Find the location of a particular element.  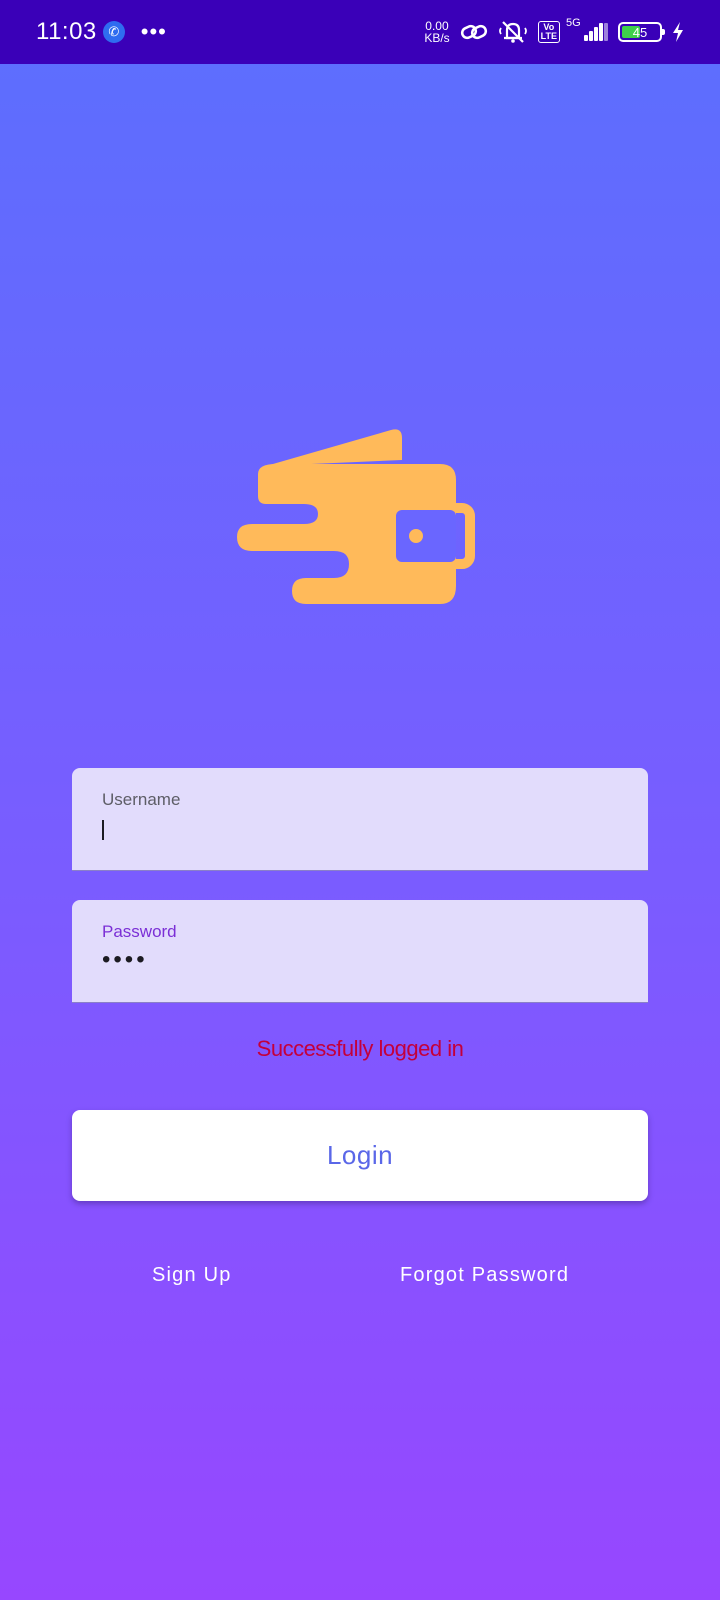

volte-icon: Vo LTE is located at coordinates (548, 32).